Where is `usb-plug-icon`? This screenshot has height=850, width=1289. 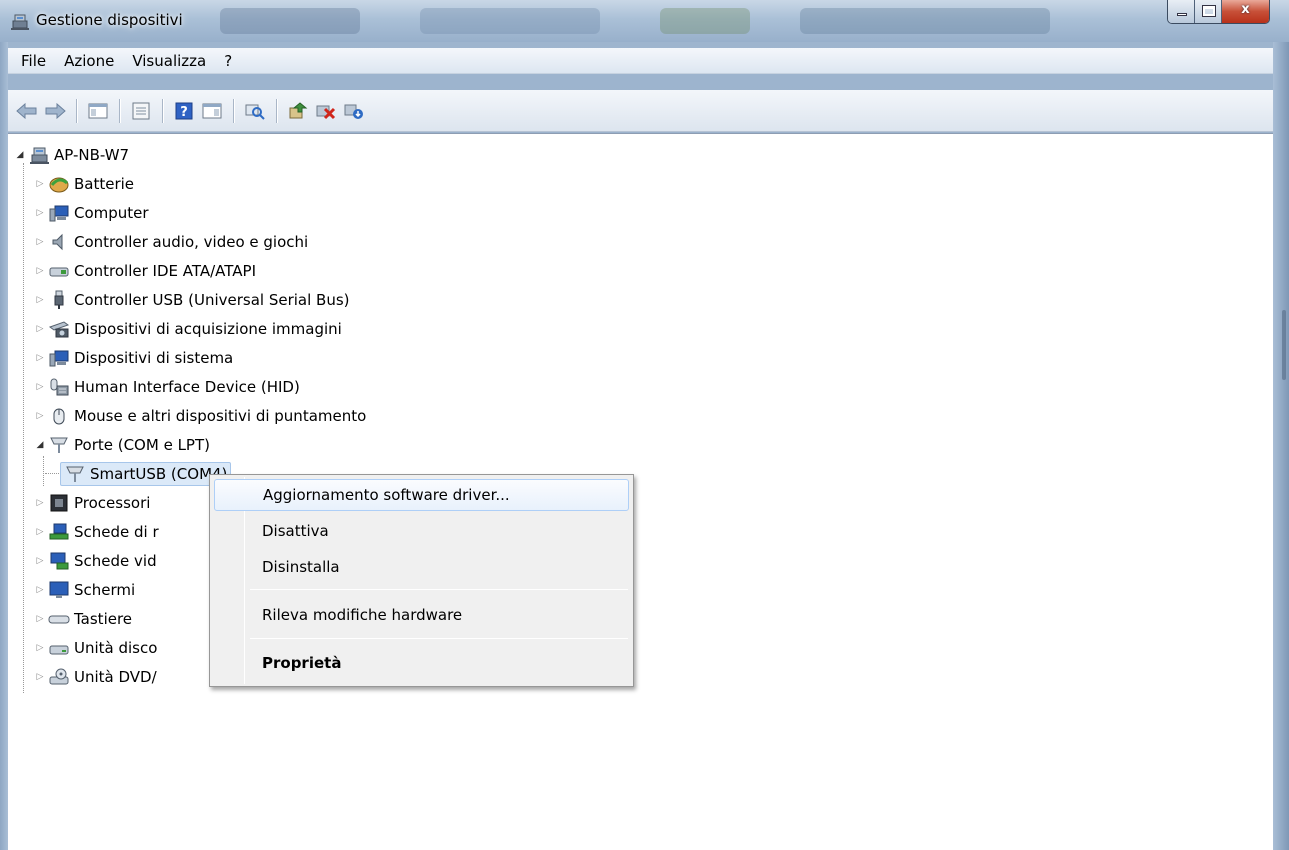
usb-plug-icon is located at coordinates (59, 299).